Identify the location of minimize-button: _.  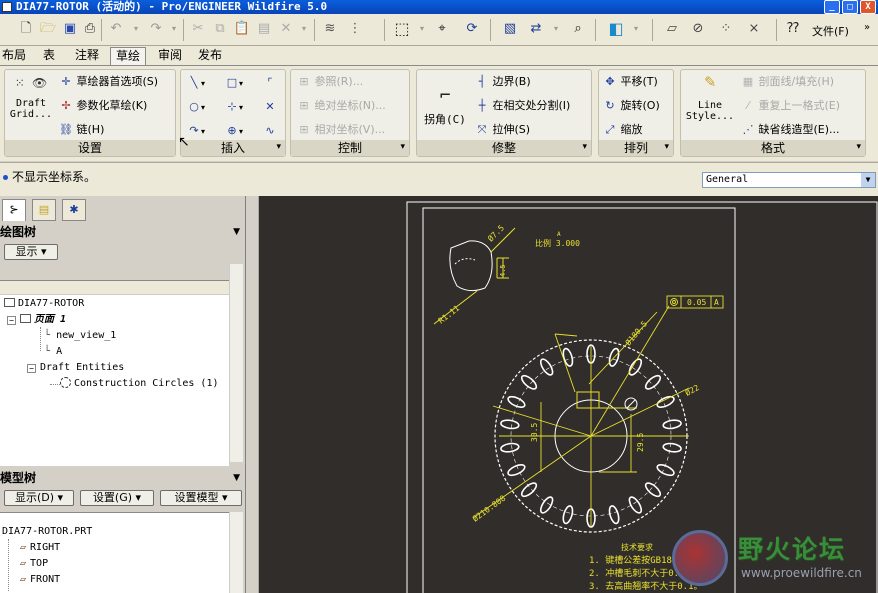
(832, 7).